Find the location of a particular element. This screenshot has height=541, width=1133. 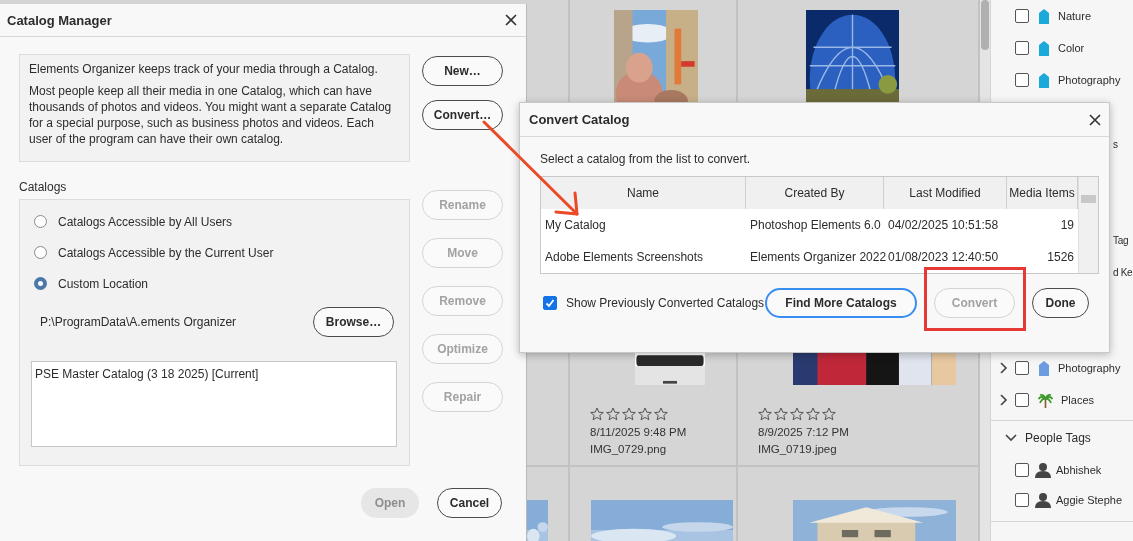

instruction-text: Select a catalog from the list to convert. is located at coordinates (646, 159).